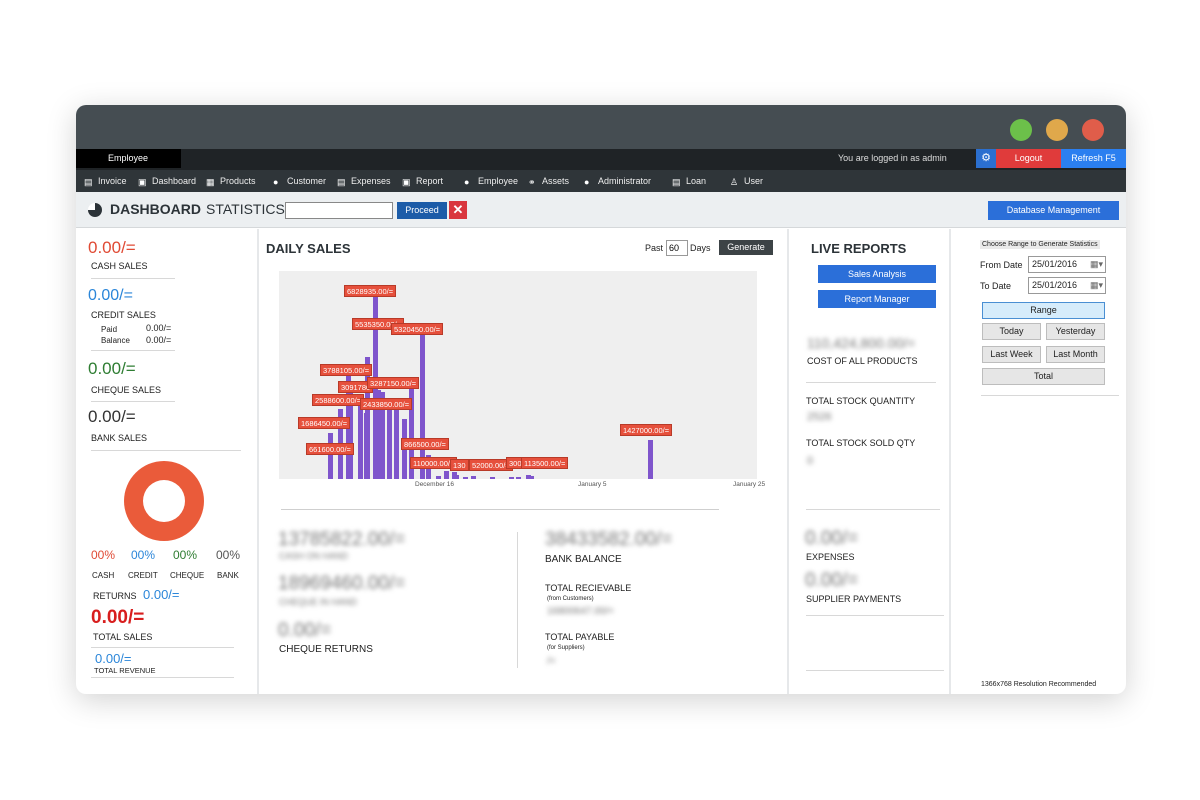 This screenshot has width=1200, height=800. I want to click on today-button: Today, so click(1011, 331).